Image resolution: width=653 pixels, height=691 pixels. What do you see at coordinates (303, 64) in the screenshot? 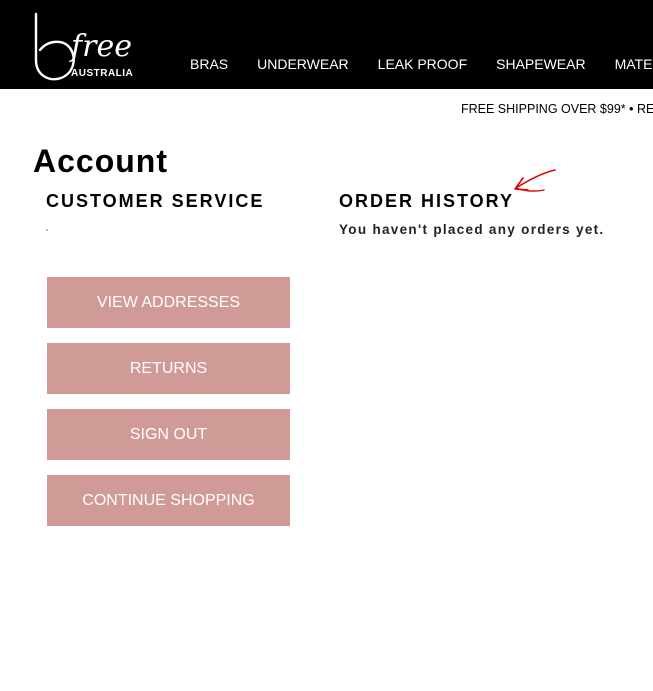
I see `nav-underwear: UNDERWEAR` at bounding box center [303, 64].